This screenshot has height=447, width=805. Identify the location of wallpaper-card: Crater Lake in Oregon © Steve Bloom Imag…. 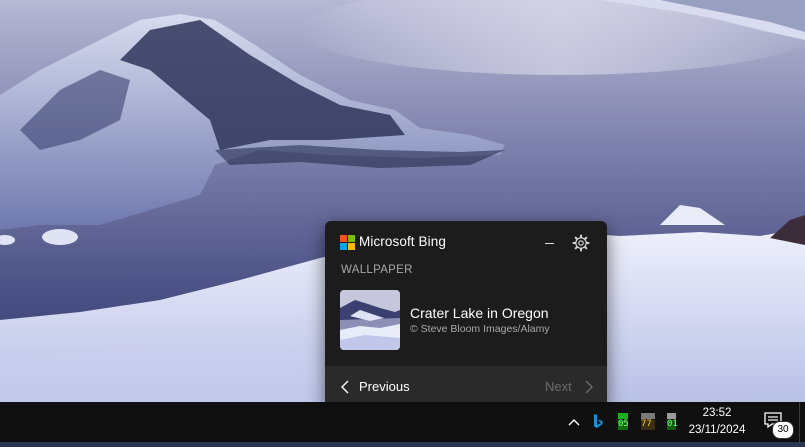
(470, 321).